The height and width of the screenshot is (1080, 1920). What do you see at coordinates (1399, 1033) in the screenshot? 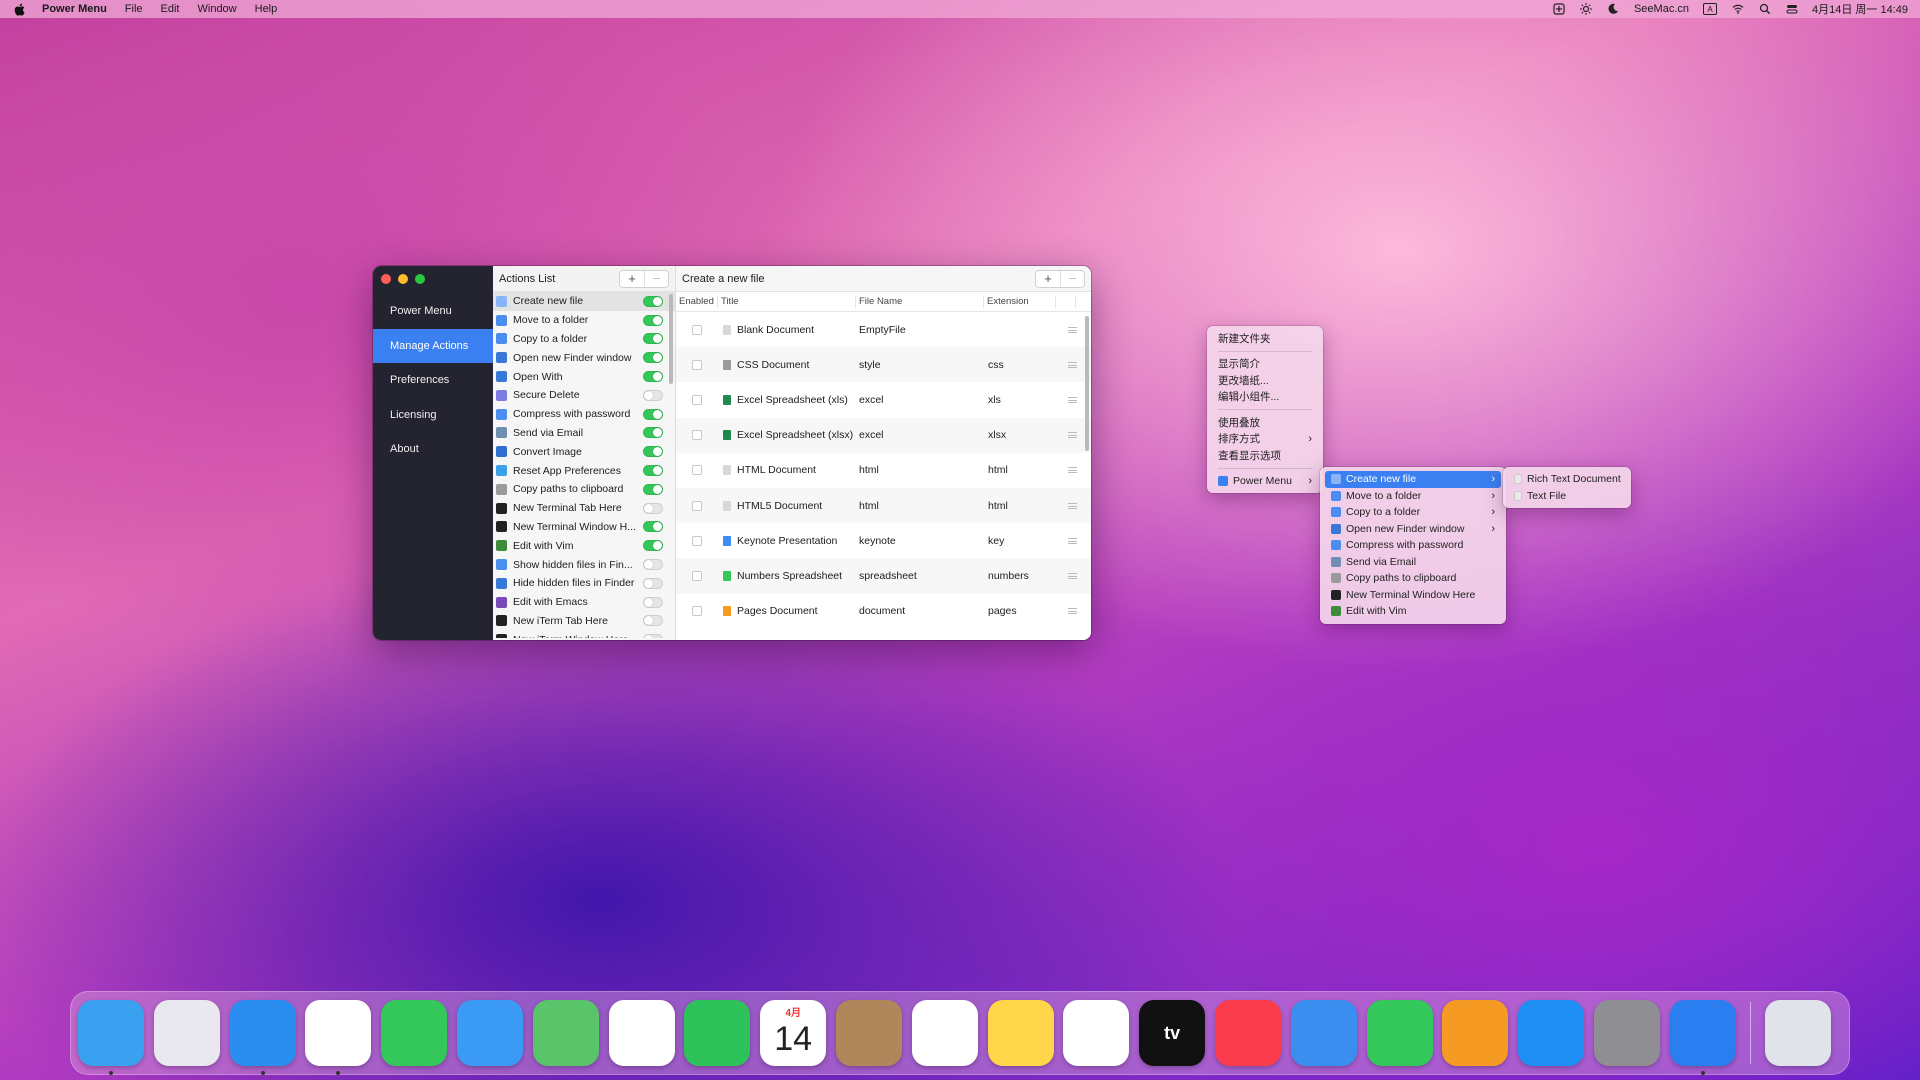
I see `numbers-app` at bounding box center [1399, 1033].